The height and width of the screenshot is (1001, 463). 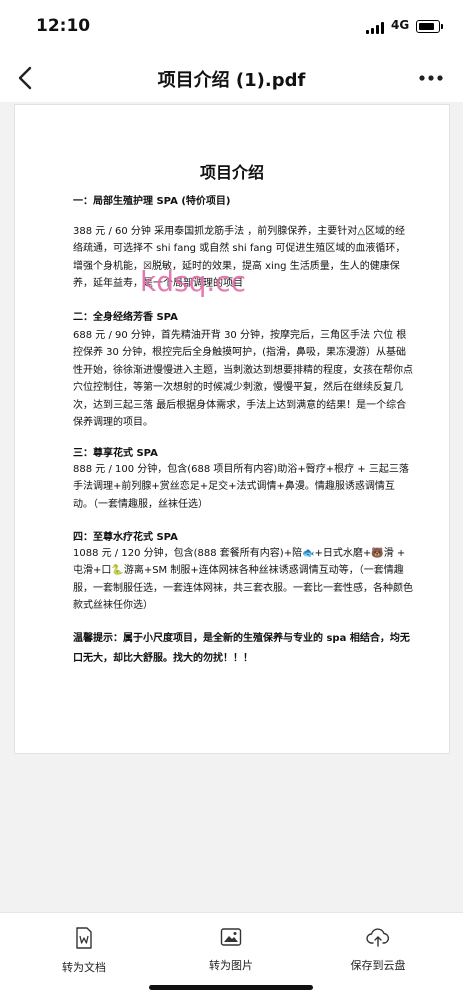 I want to click on action-label: 转为文档, so click(x=84, y=967).